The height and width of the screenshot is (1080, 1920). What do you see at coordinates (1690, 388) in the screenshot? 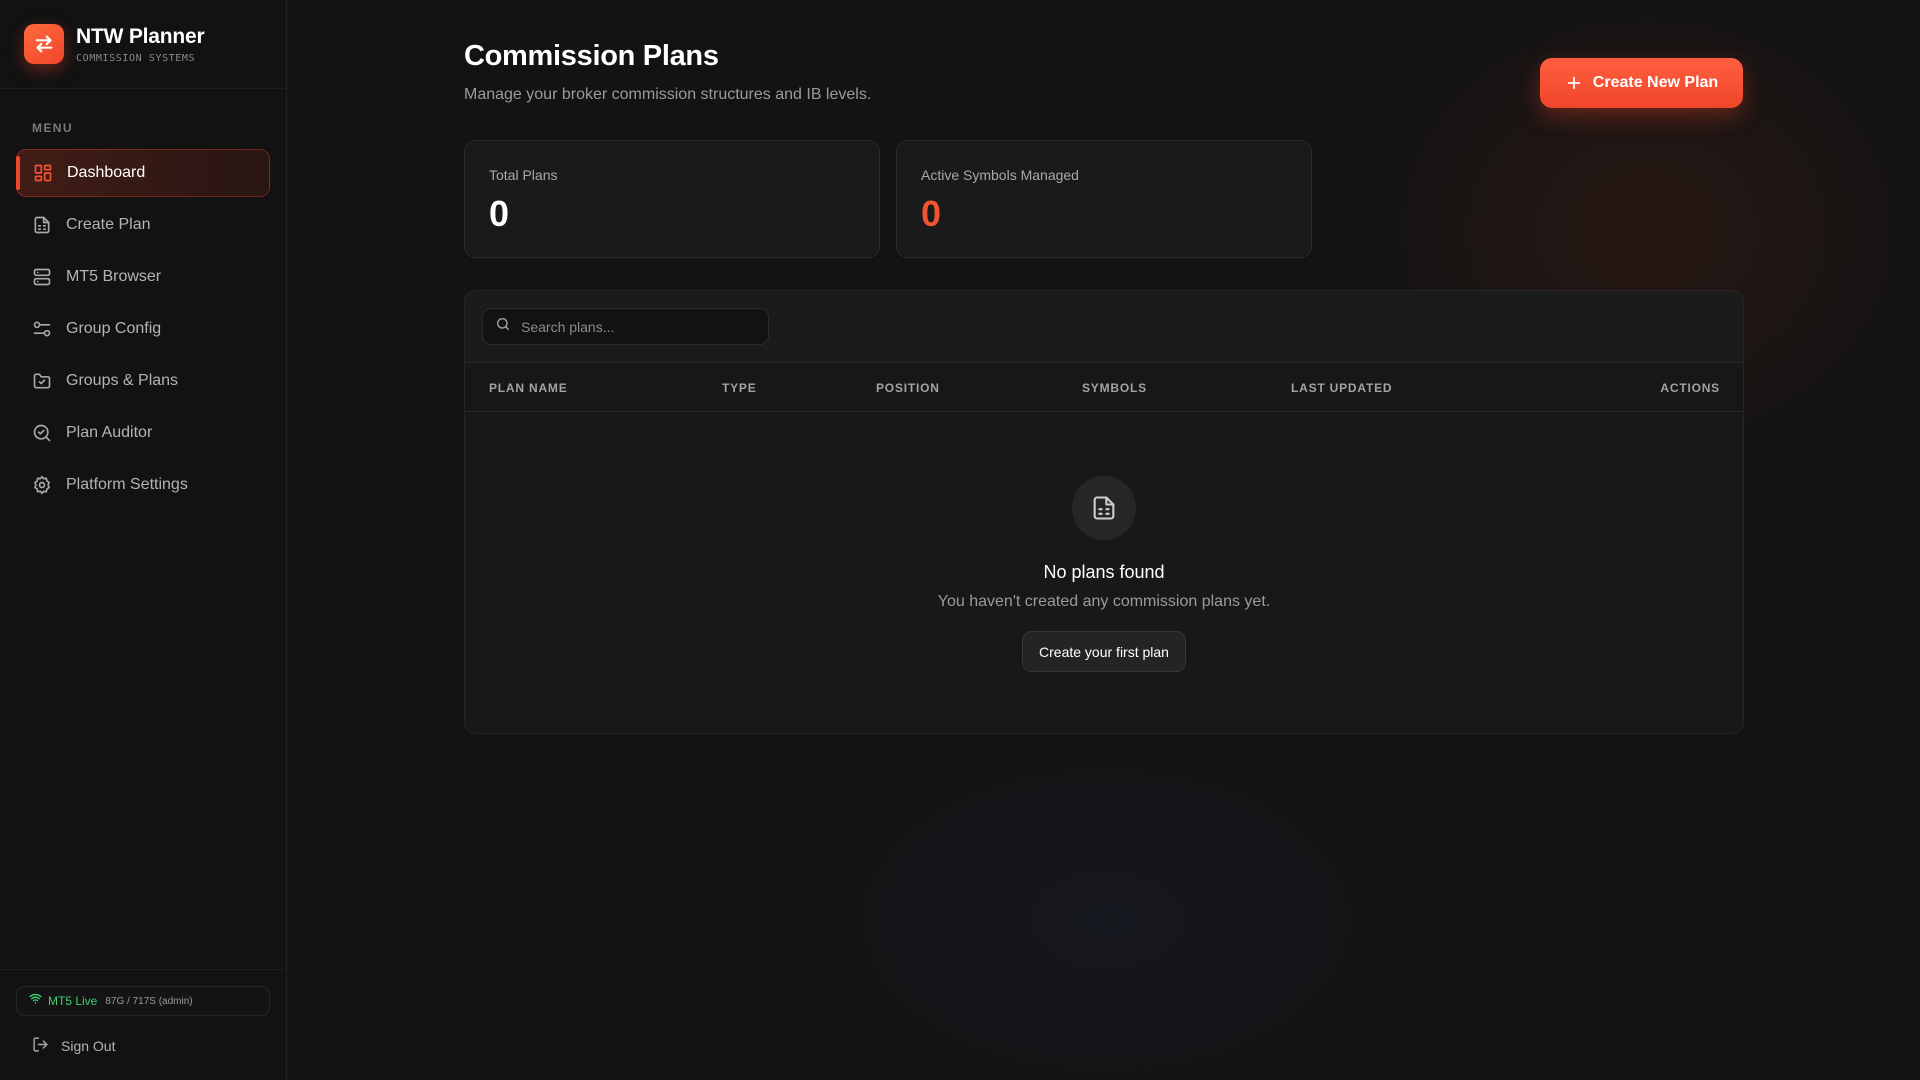
I see `column-header-actions: ACTIONS` at bounding box center [1690, 388].